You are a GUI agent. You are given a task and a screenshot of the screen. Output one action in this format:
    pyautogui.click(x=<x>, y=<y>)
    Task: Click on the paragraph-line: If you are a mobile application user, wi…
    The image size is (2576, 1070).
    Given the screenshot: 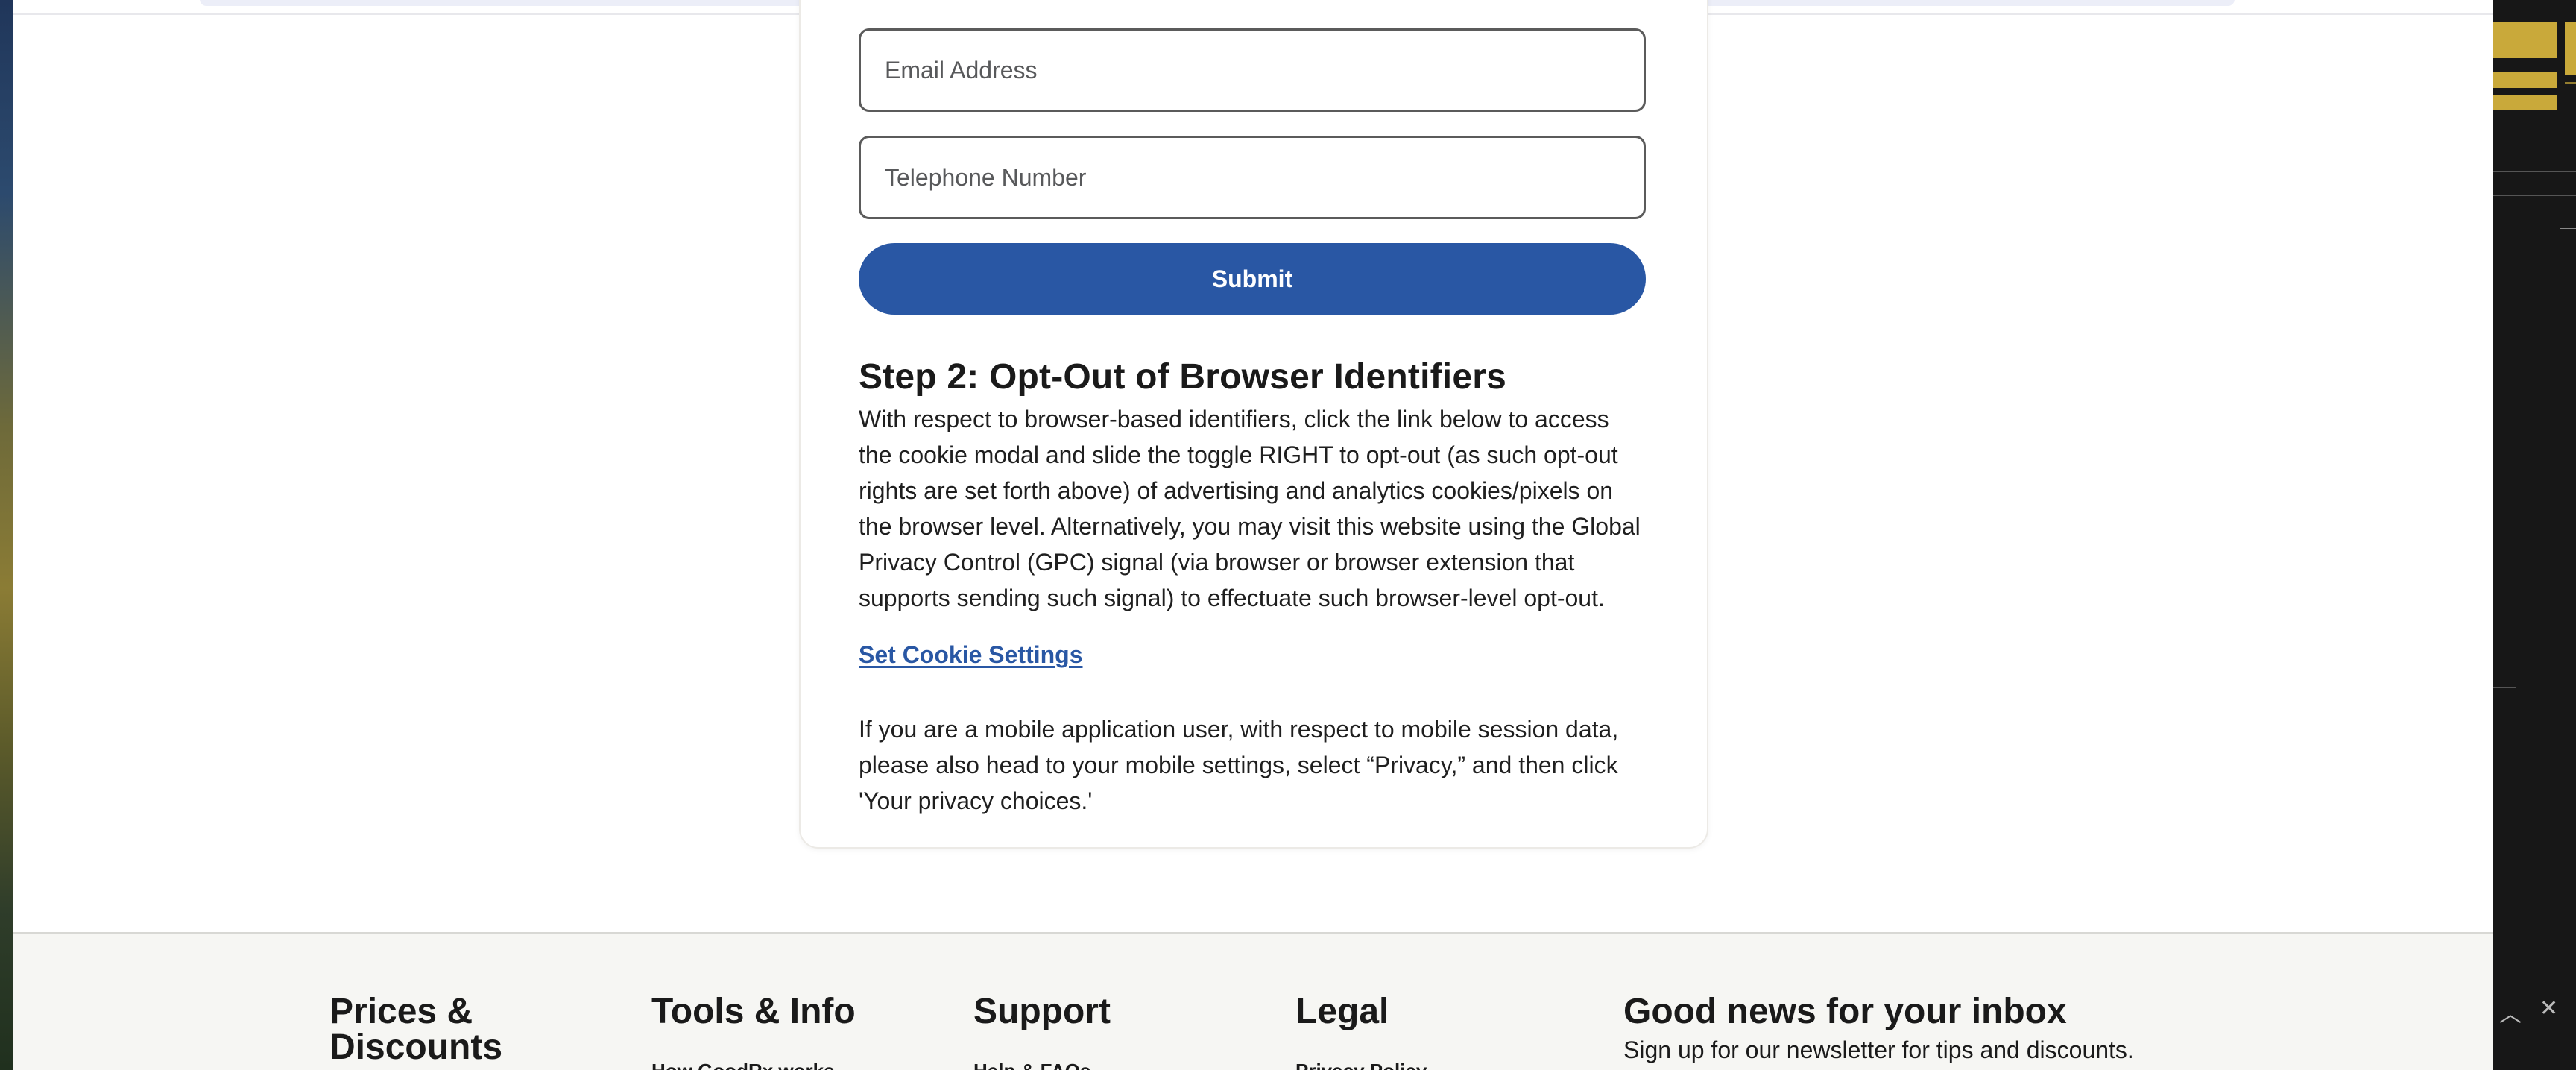 What is the action you would take?
    pyautogui.click(x=1239, y=729)
    